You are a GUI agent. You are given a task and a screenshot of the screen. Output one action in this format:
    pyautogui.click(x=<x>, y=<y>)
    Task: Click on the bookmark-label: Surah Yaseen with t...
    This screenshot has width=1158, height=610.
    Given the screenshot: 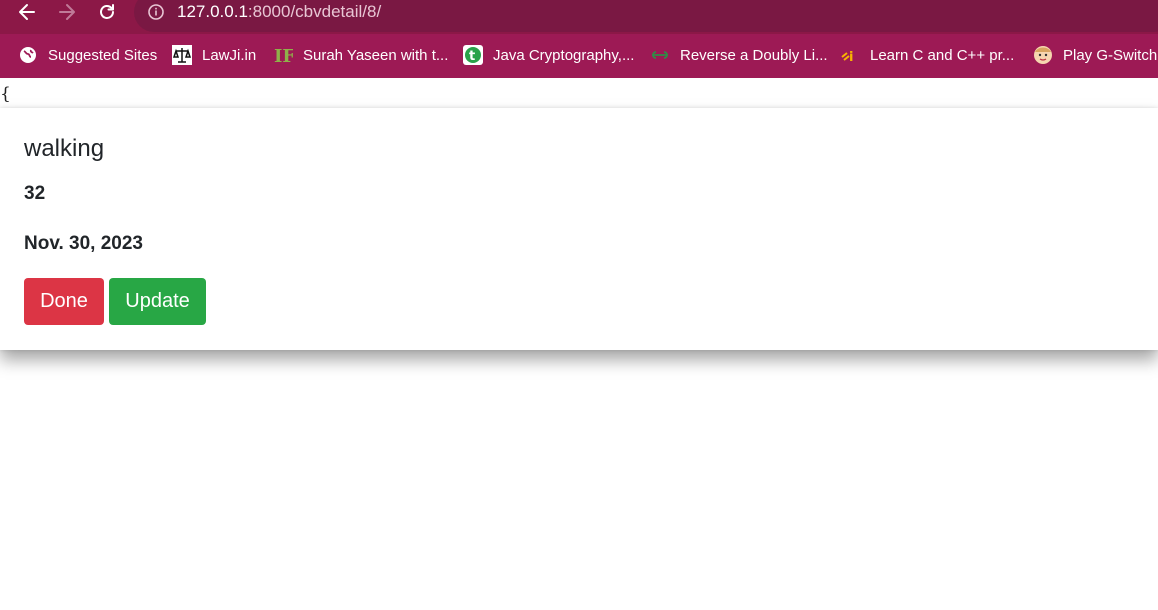 What is the action you would take?
    pyautogui.click(x=376, y=55)
    